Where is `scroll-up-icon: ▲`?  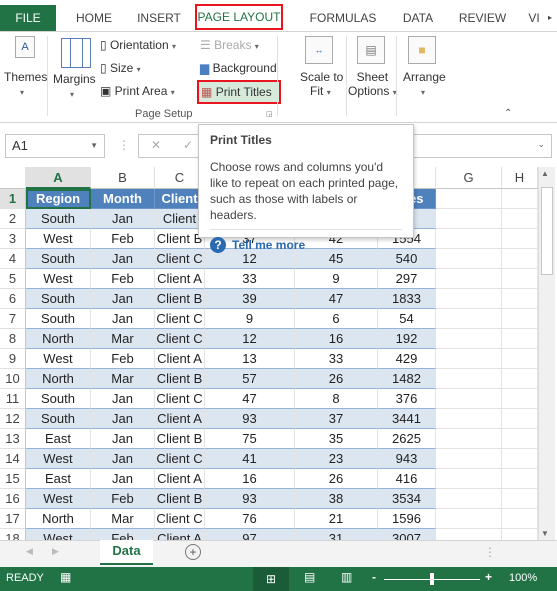
scroll-up-icon: ▲ is located at coordinates (545, 173).